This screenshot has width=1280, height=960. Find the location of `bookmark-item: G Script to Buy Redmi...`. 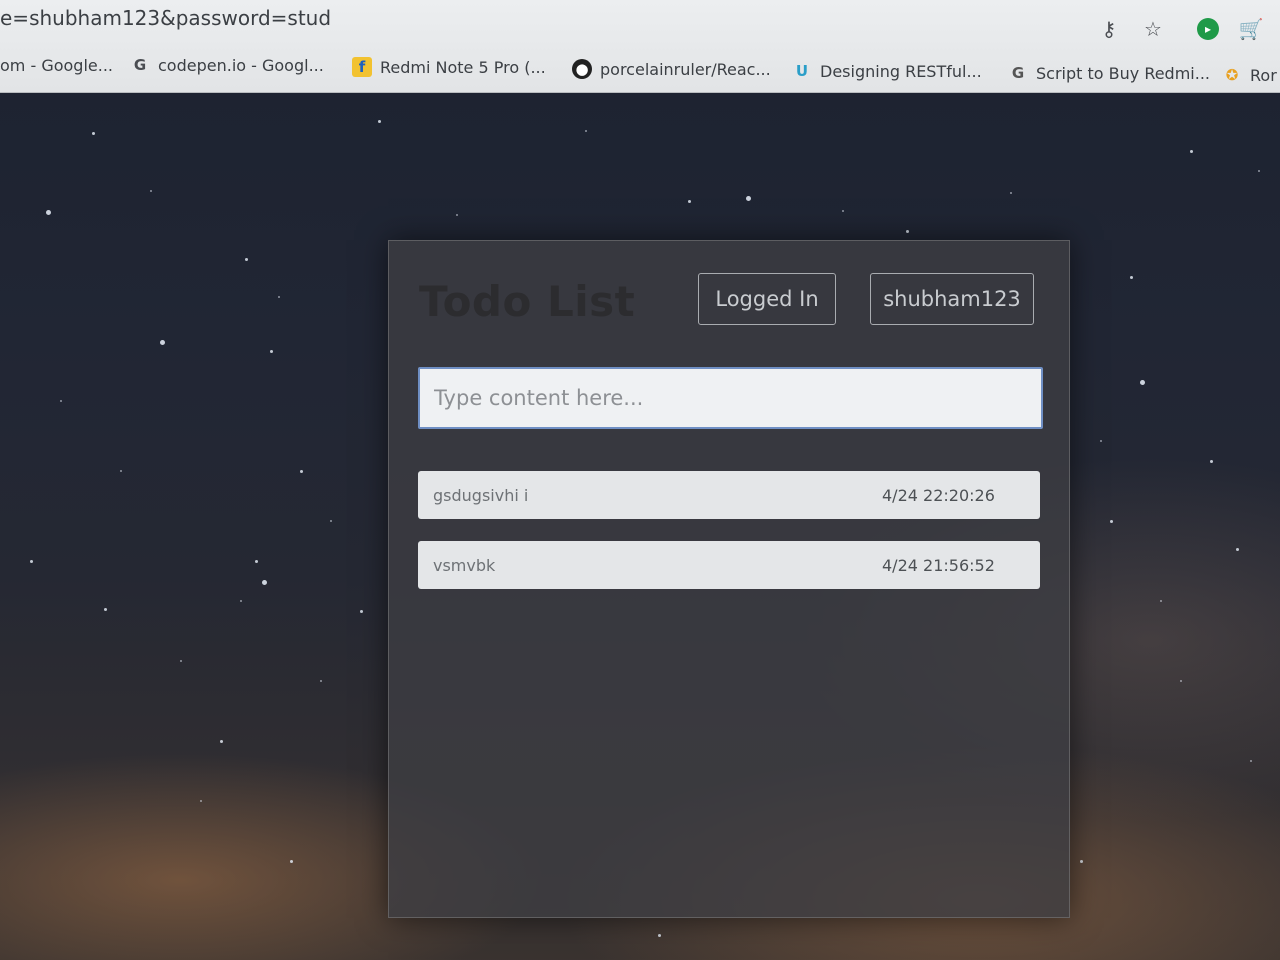

bookmark-item: G Script to Buy Redmi... is located at coordinates (1109, 73).